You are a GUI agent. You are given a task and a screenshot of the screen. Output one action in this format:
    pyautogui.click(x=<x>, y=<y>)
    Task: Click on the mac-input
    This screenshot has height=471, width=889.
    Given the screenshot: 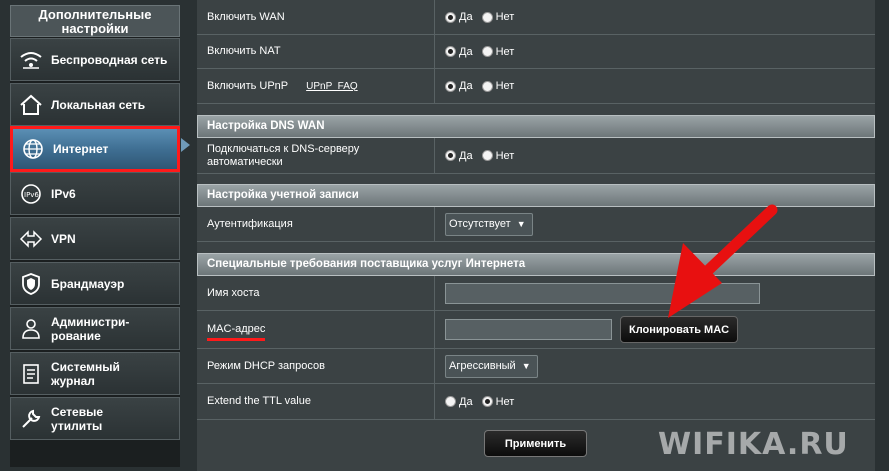 What is the action you would take?
    pyautogui.click(x=528, y=329)
    